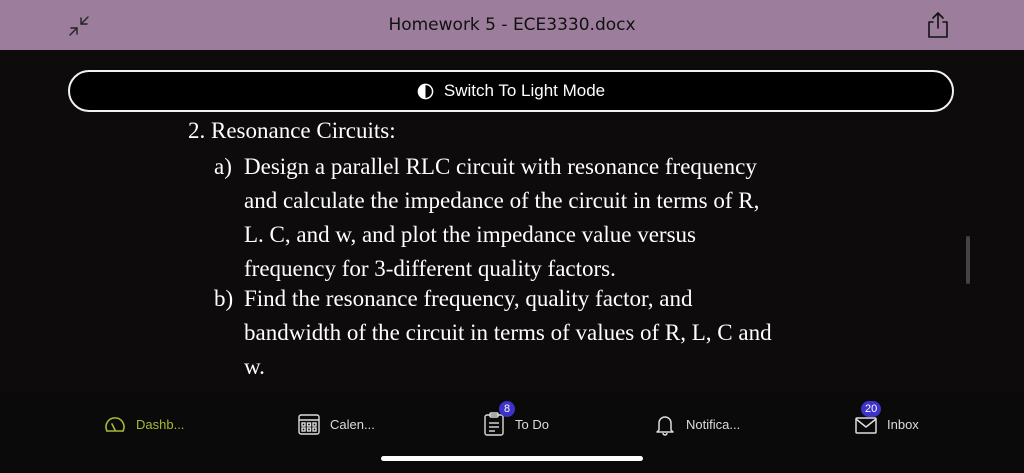 The height and width of the screenshot is (473, 1024). I want to click on inbox-badge: 20, so click(871, 409).